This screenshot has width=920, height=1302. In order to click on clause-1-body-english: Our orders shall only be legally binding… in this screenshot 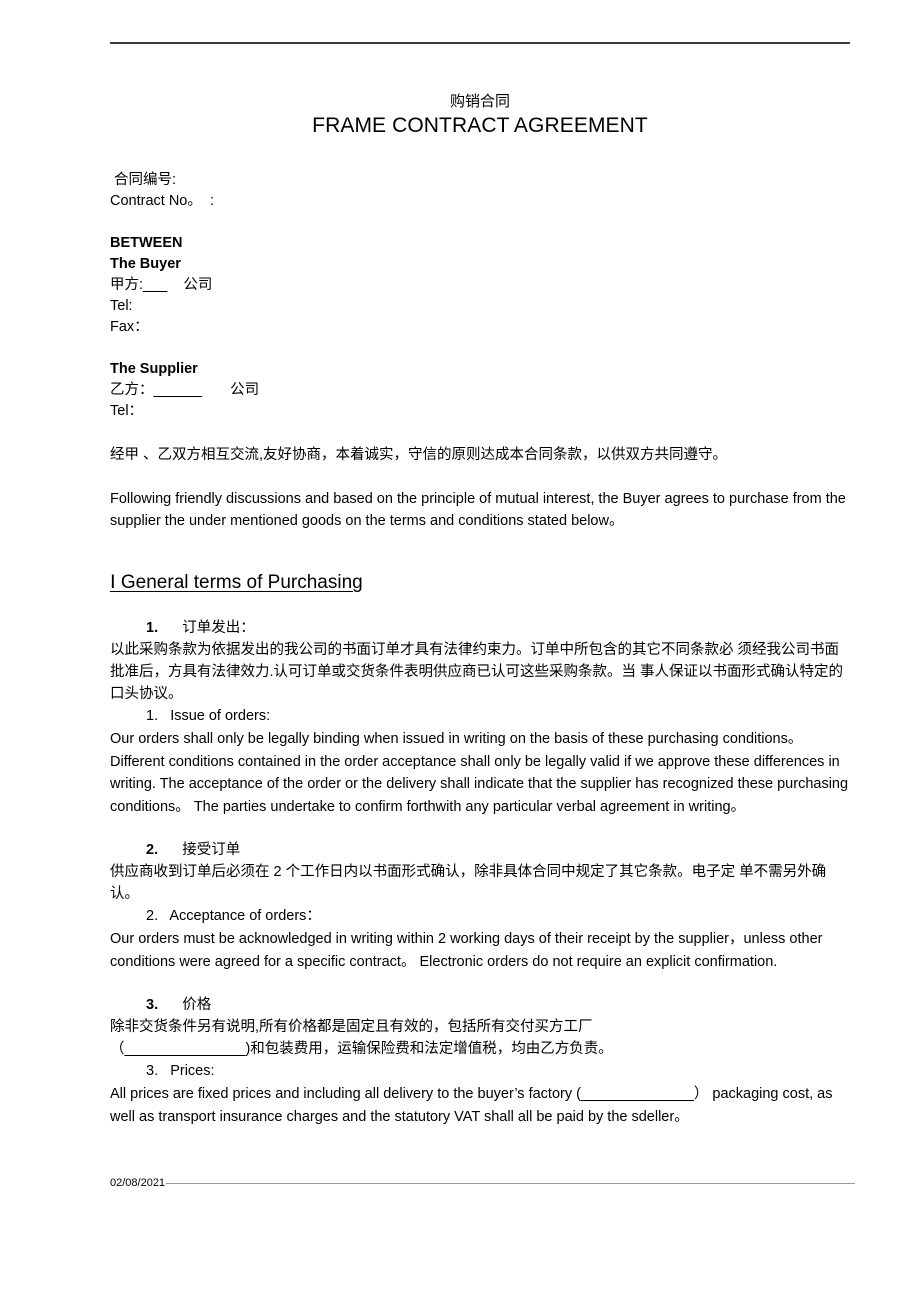, I will do `click(479, 773)`.